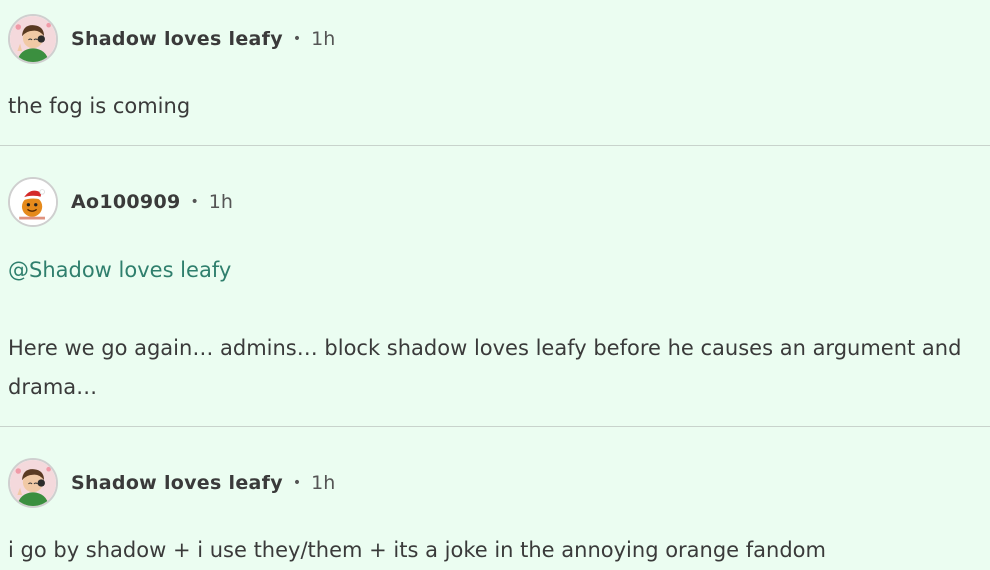 This screenshot has width=990, height=570. I want to click on mention-text: @Shadow loves leafy, so click(119, 270).